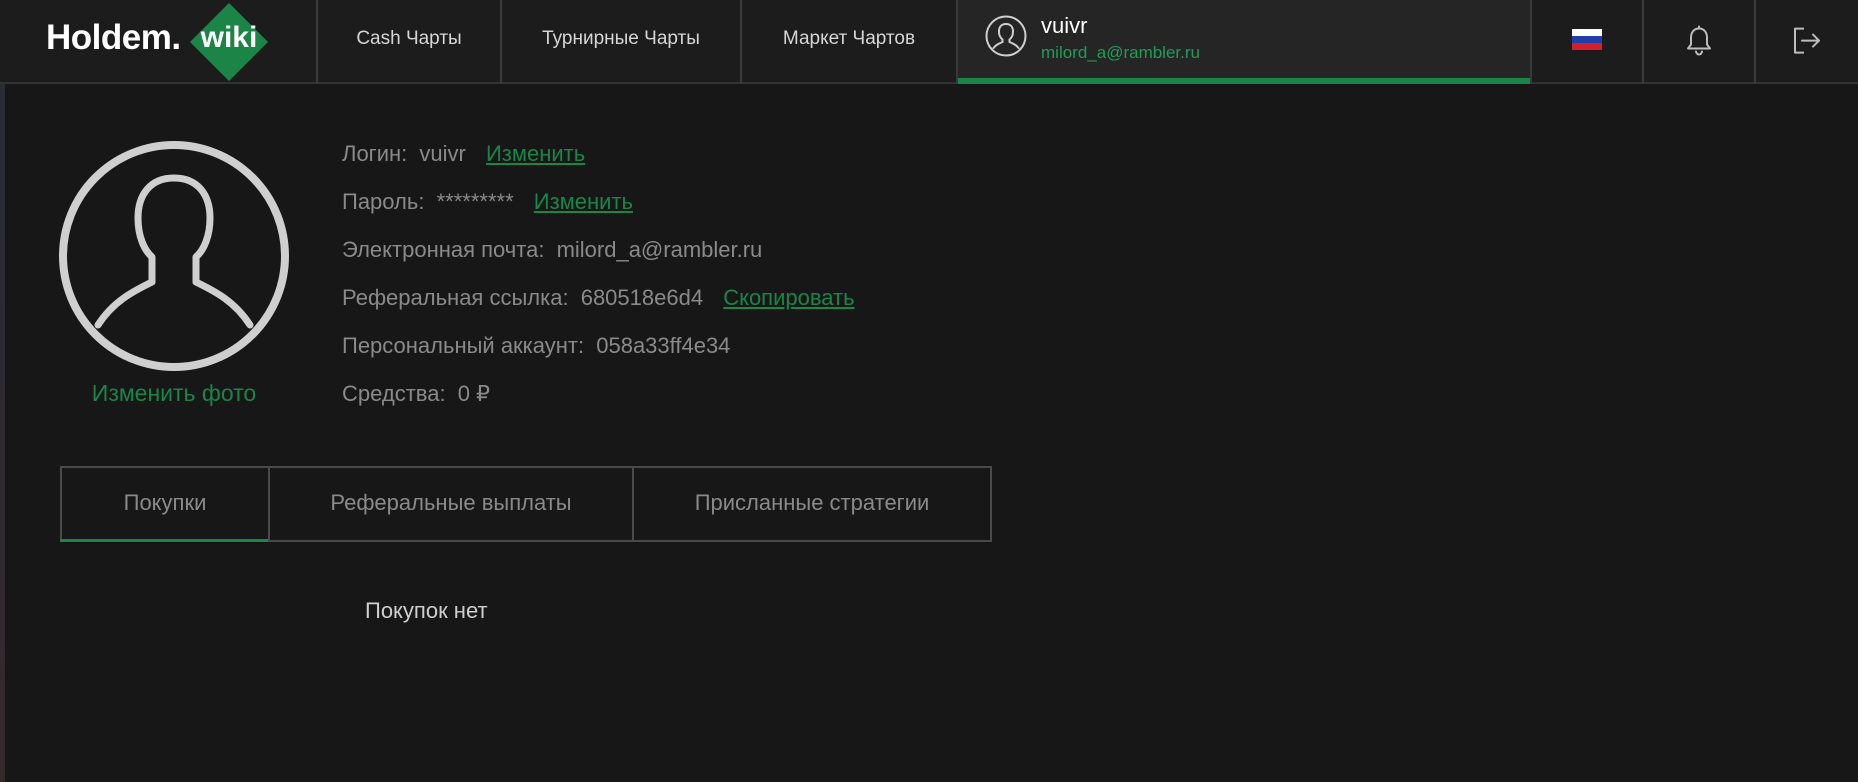 This screenshot has width=1858, height=782. I want to click on language-button, so click(1588, 42).